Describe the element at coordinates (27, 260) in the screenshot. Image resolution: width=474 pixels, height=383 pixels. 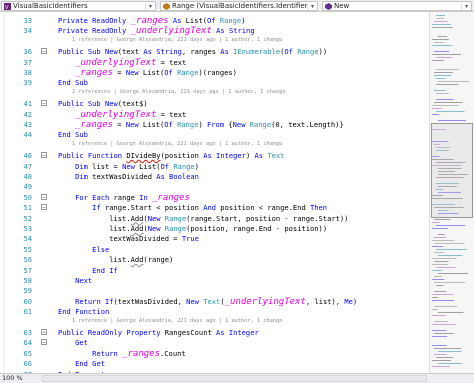
I see `line-number: 56` at that location.